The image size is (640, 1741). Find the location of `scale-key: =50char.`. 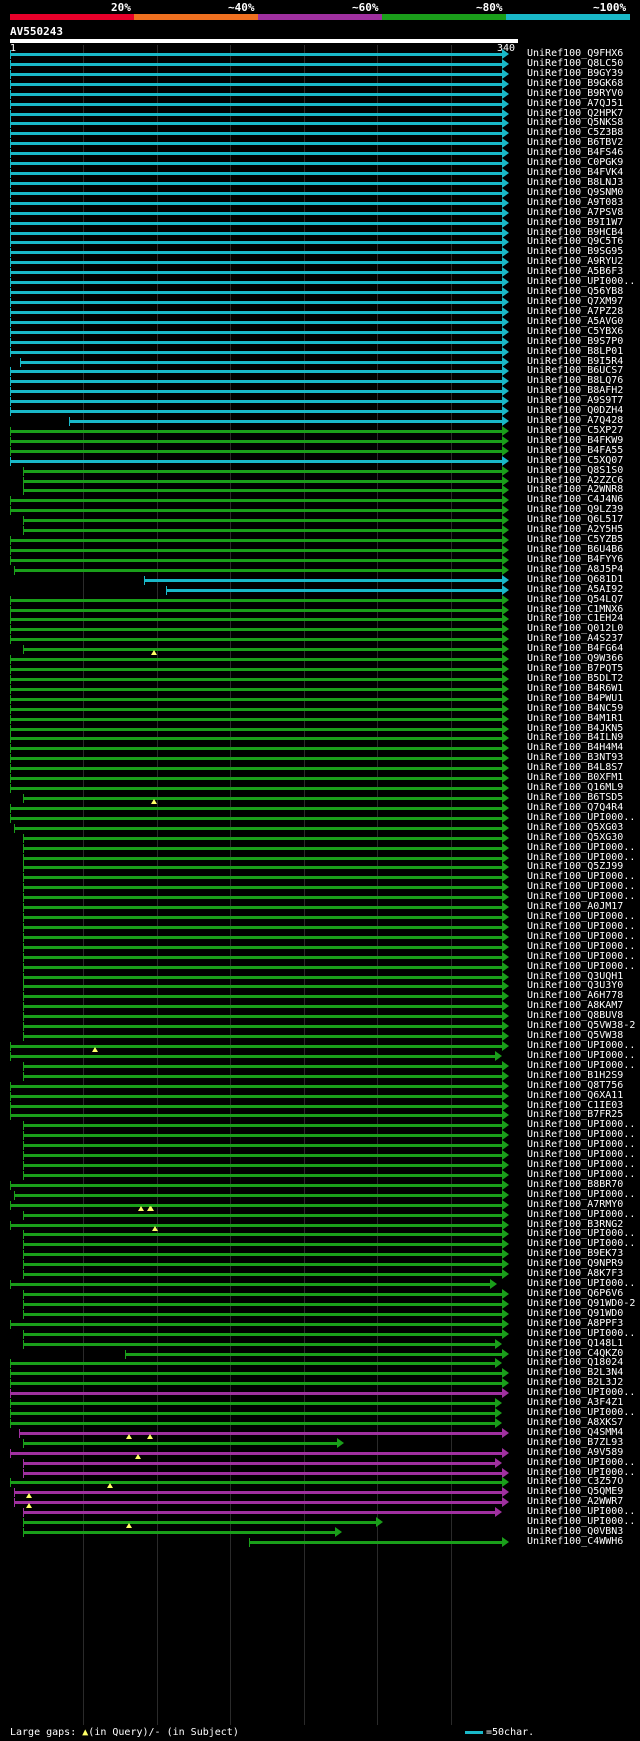

scale-key: =50char. is located at coordinates (499, 1732).